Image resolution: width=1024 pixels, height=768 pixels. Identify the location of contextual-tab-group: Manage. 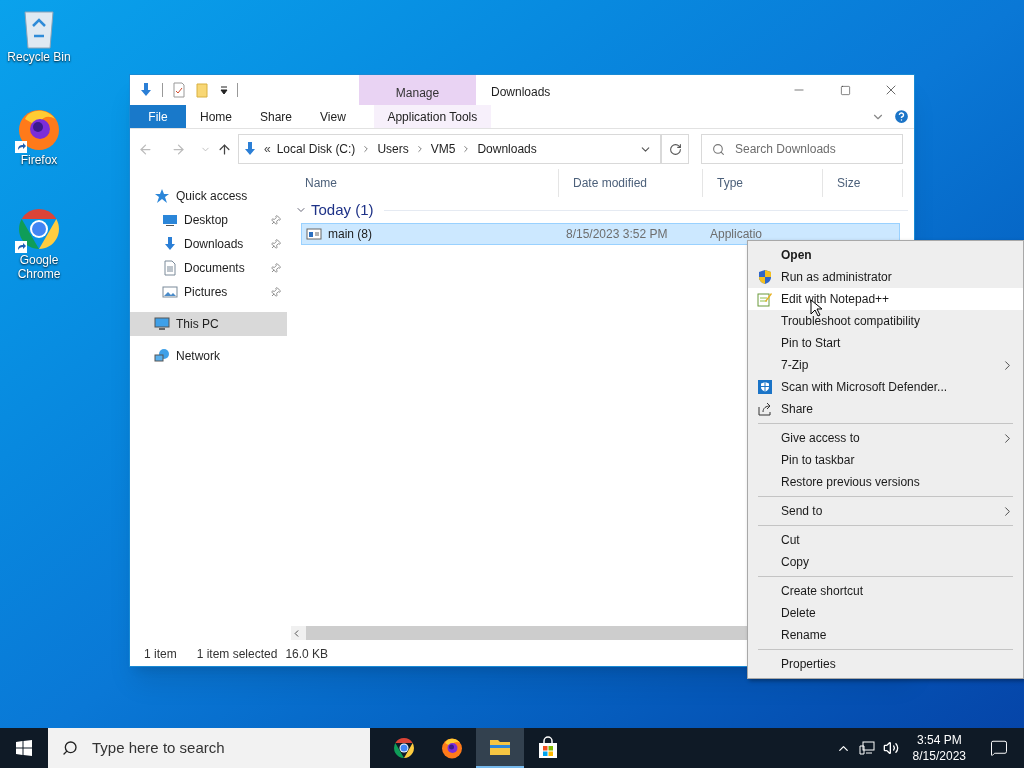
(417, 90).